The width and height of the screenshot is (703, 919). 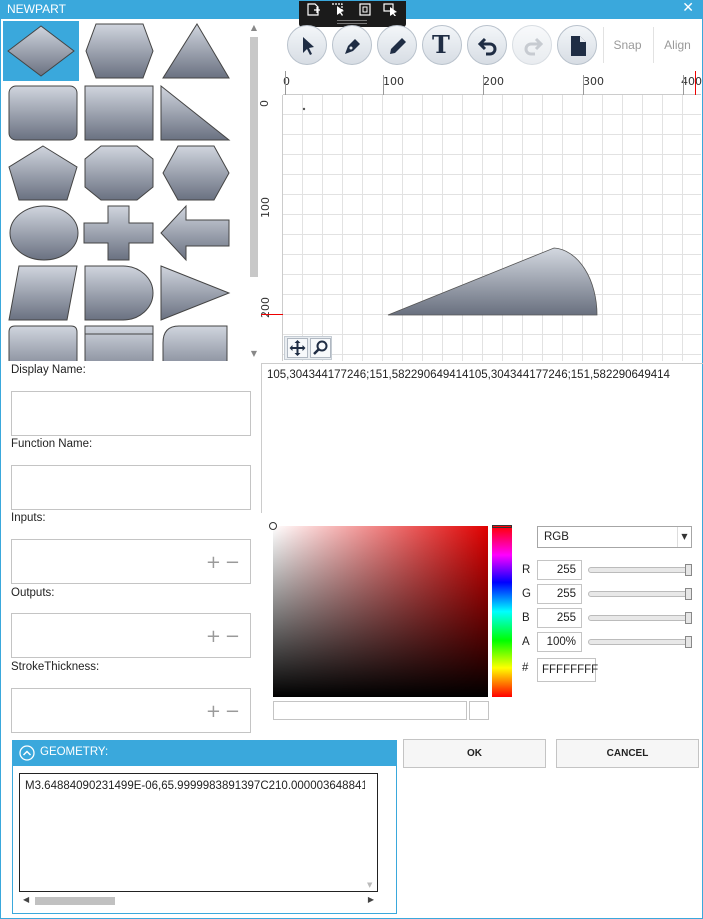 I want to click on document-button, so click(x=577, y=45).